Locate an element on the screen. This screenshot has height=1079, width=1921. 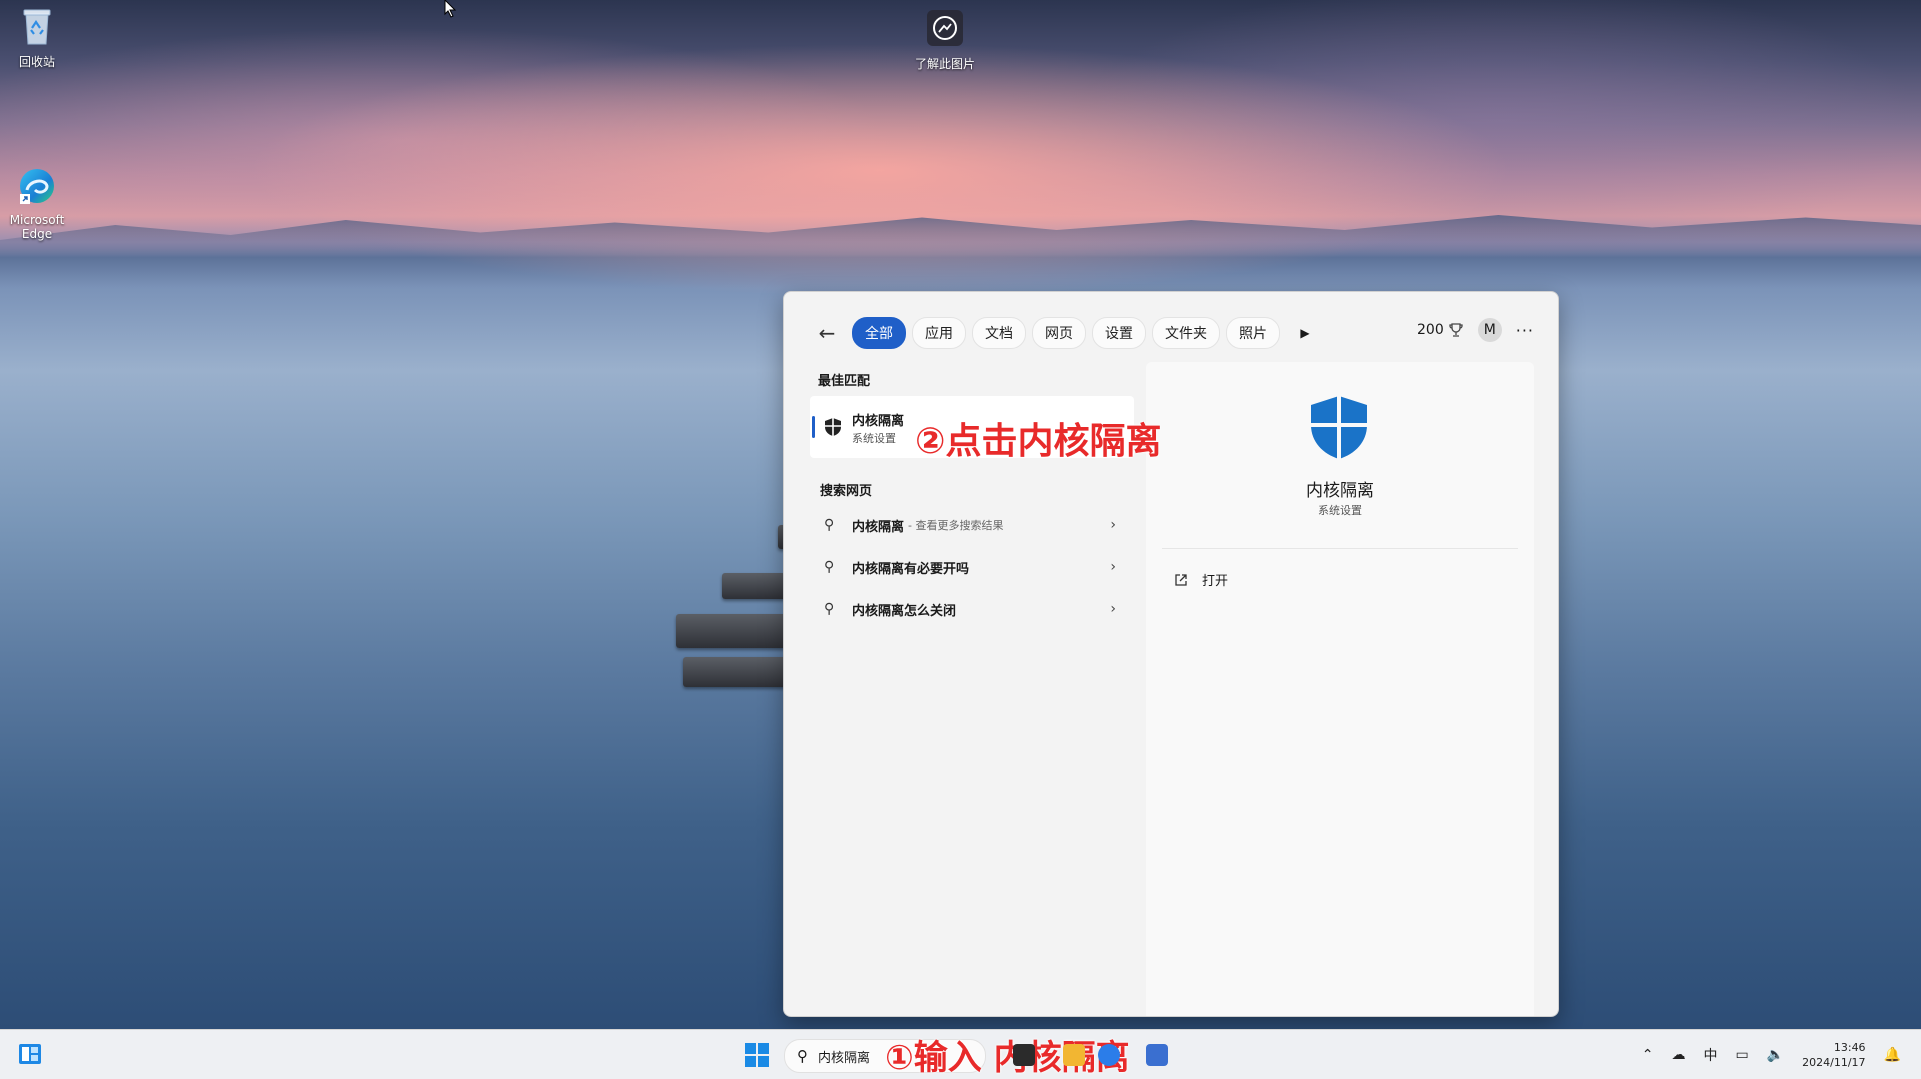
volume-icon: 🔈 is located at coordinates (1775, 1055).